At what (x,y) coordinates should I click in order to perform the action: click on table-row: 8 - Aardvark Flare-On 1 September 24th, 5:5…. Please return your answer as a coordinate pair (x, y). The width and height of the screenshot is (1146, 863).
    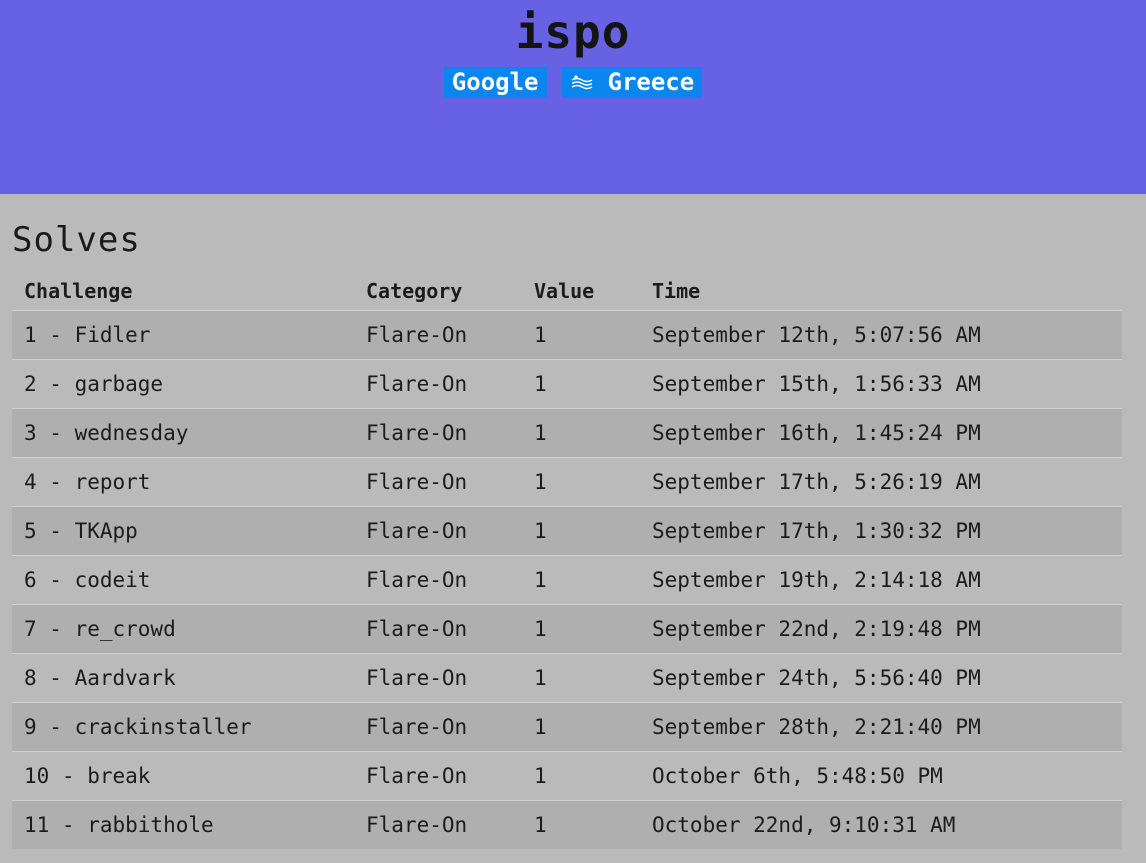
    Looking at the image, I should click on (567, 678).